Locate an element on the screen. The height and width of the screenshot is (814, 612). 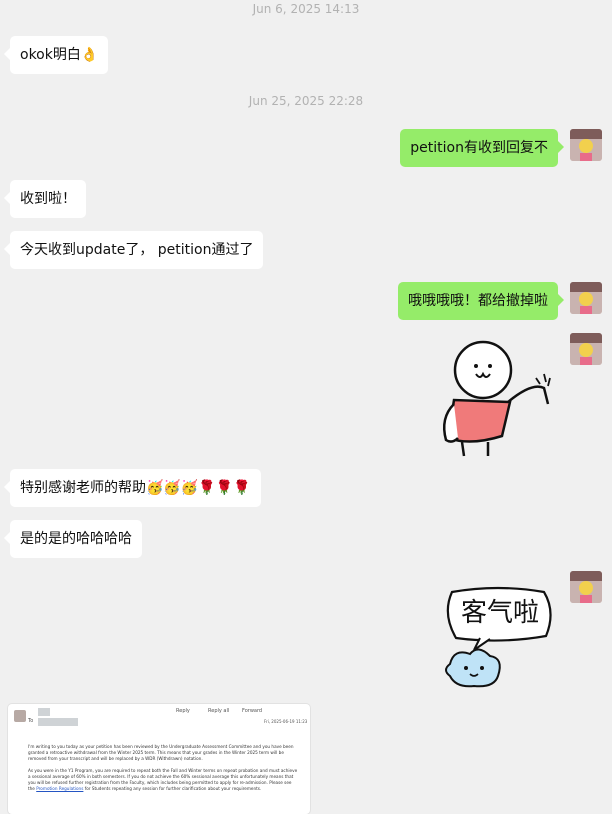
message-bubble-incoming: 收到啦！ is located at coordinates (45, 199).